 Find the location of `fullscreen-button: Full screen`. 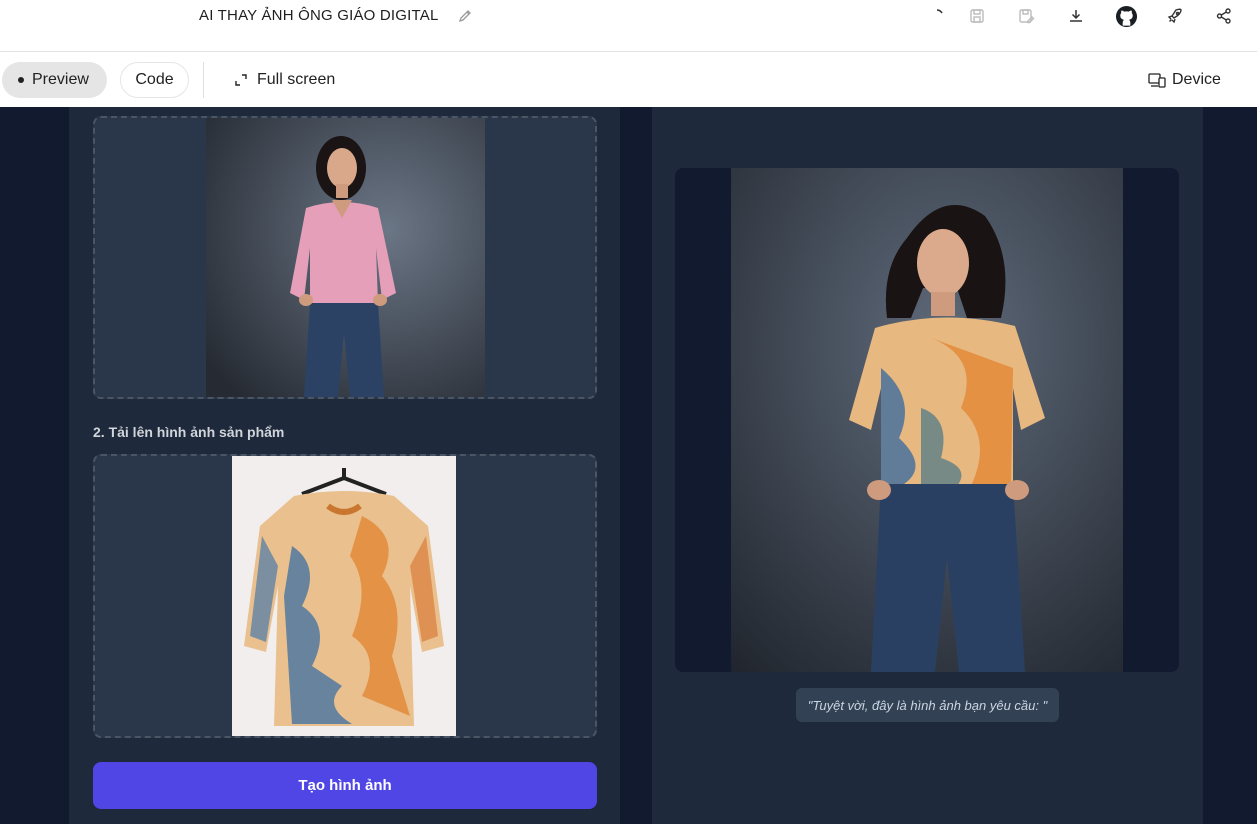

fullscreen-button: Full screen is located at coordinates (284, 80).